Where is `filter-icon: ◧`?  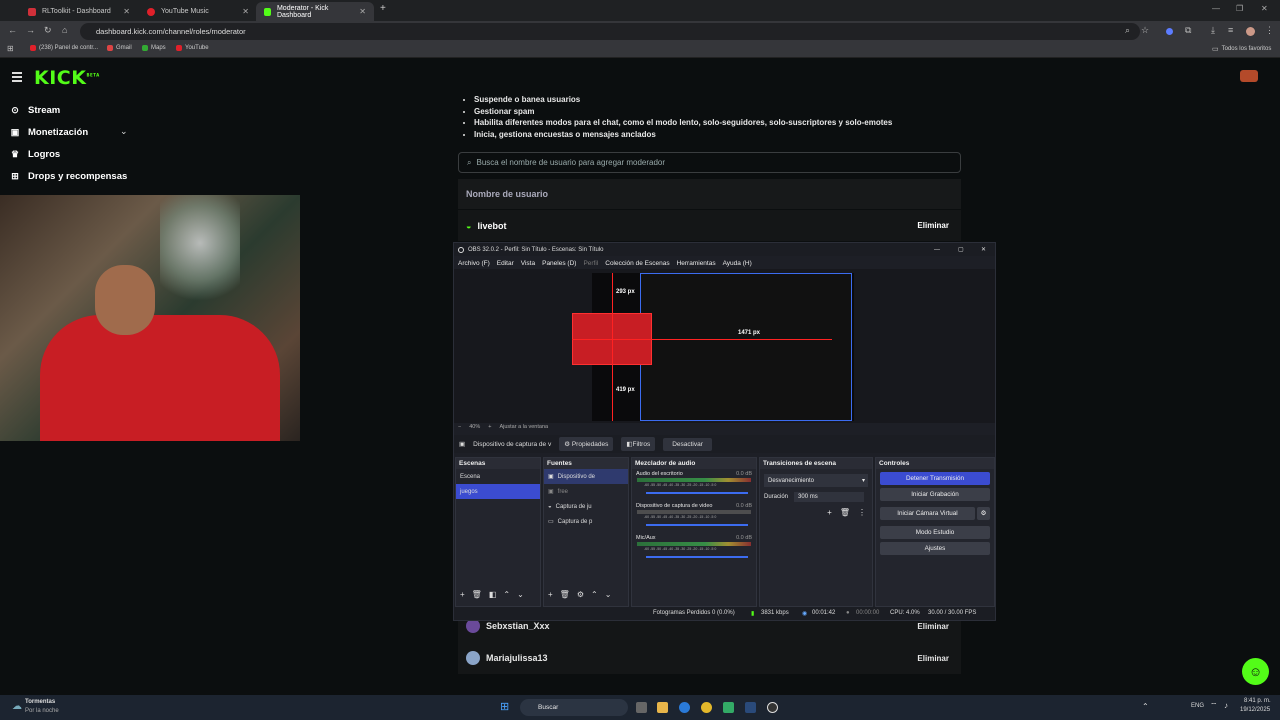
filter-icon: ◧ is located at coordinates (493, 594).